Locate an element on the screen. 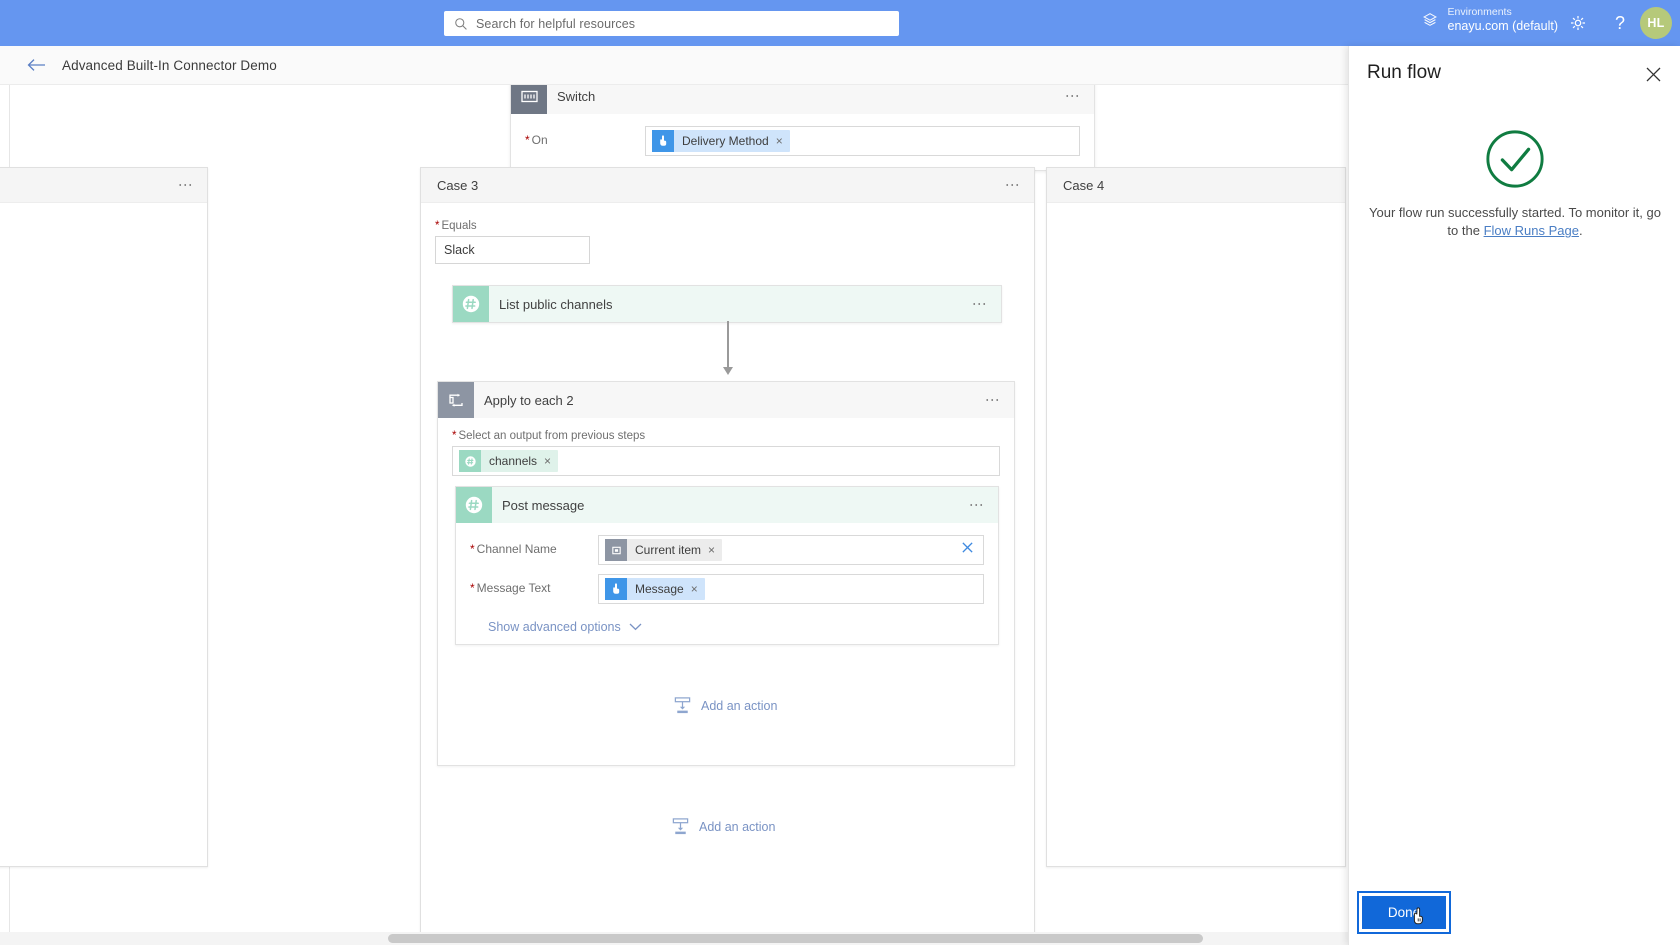 This screenshot has height=945, width=1680. flow-runs-page-link: Flow Runs Page is located at coordinates (1531, 230).